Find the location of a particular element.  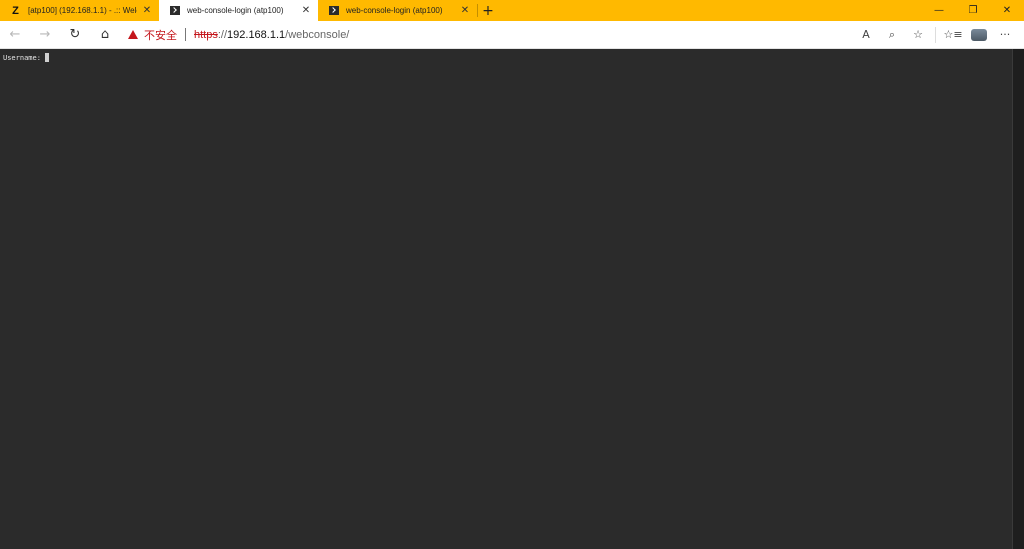

profile-avatar is located at coordinates (979, 35).